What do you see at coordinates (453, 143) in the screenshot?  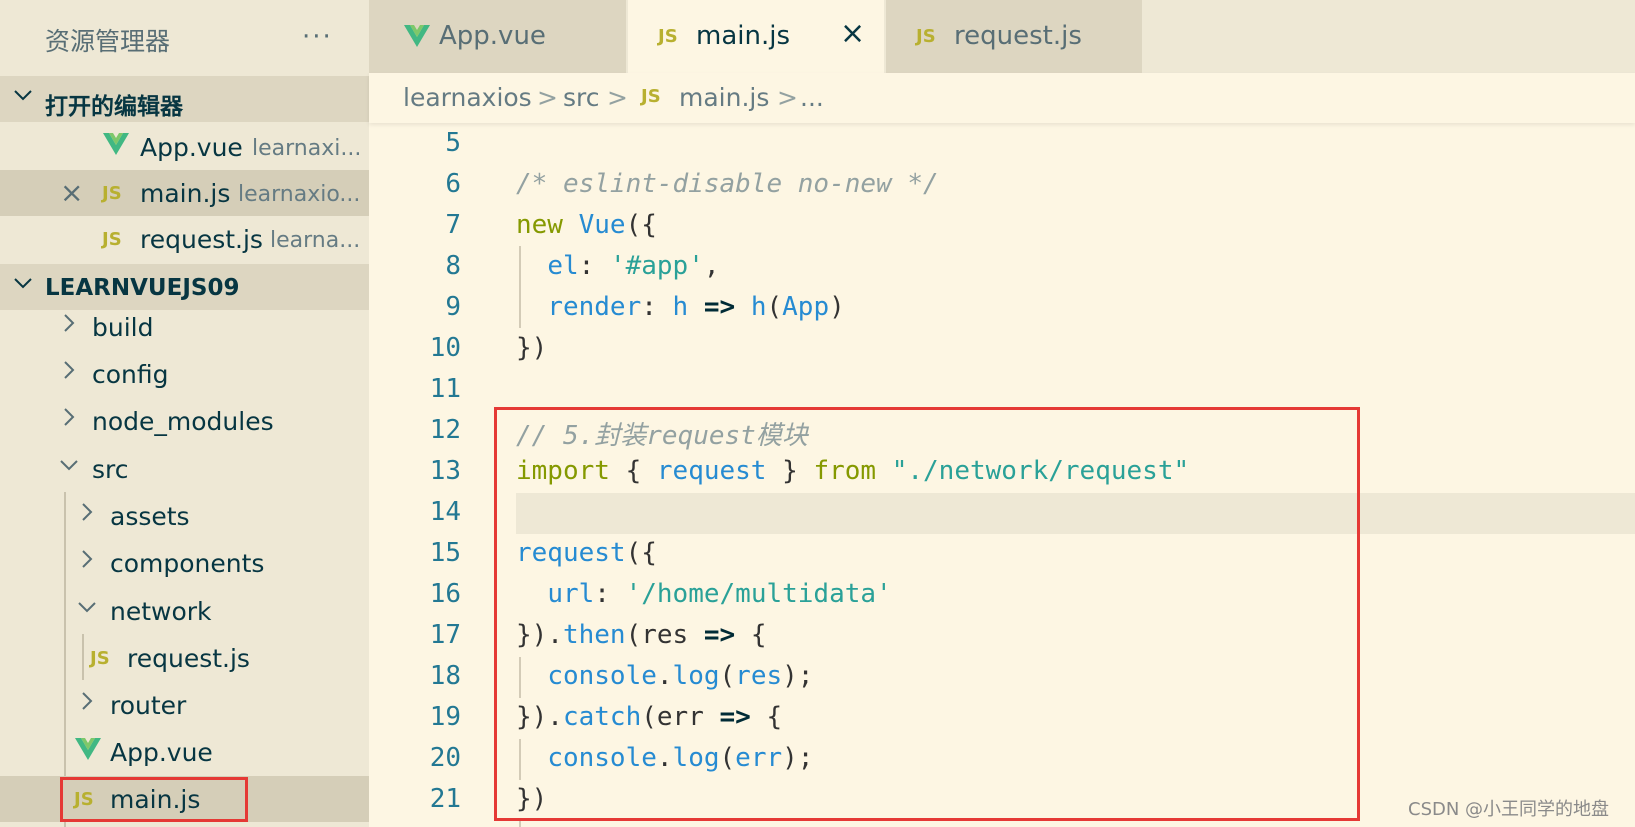 I see `line-number: 5` at bounding box center [453, 143].